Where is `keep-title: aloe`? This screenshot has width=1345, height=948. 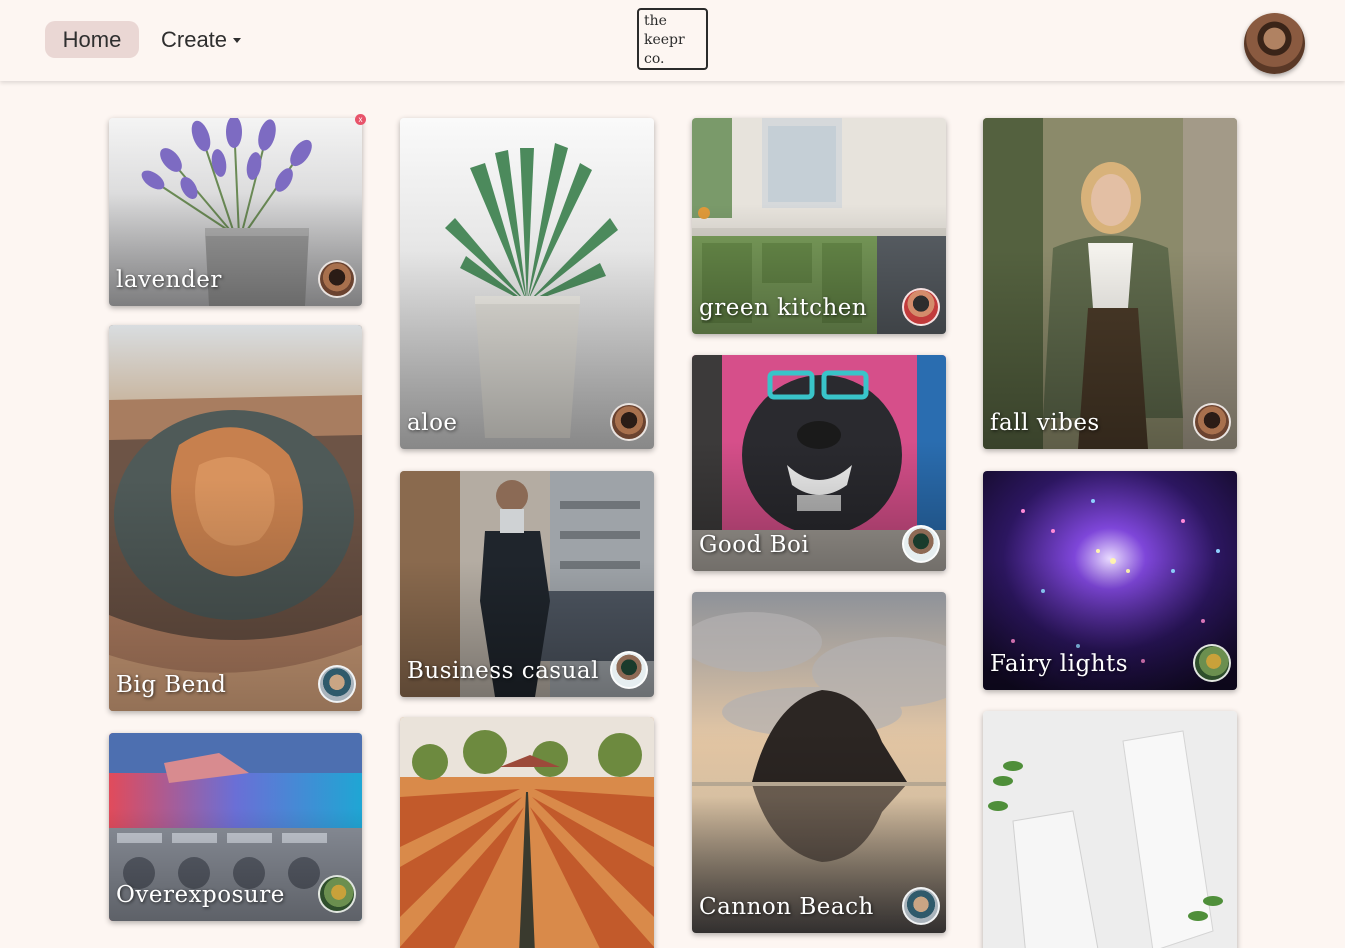 keep-title: aloe is located at coordinates (432, 423).